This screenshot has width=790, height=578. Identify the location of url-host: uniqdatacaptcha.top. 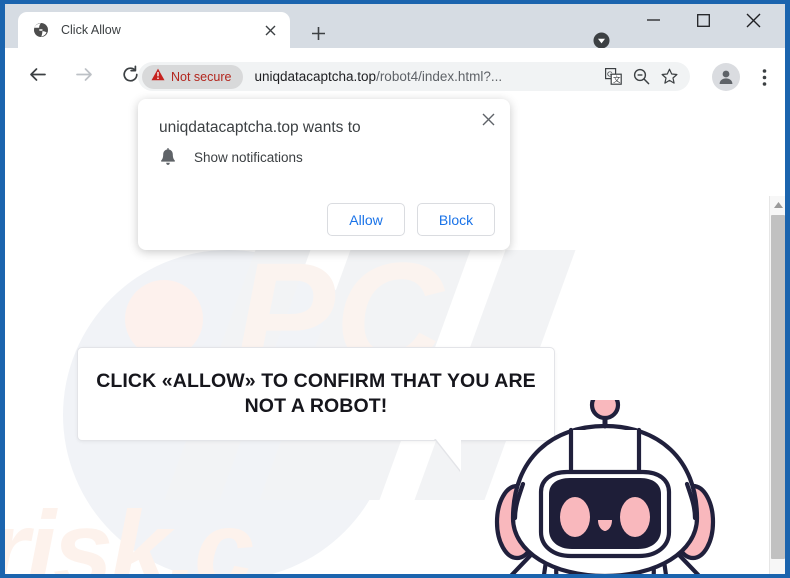
(315, 76).